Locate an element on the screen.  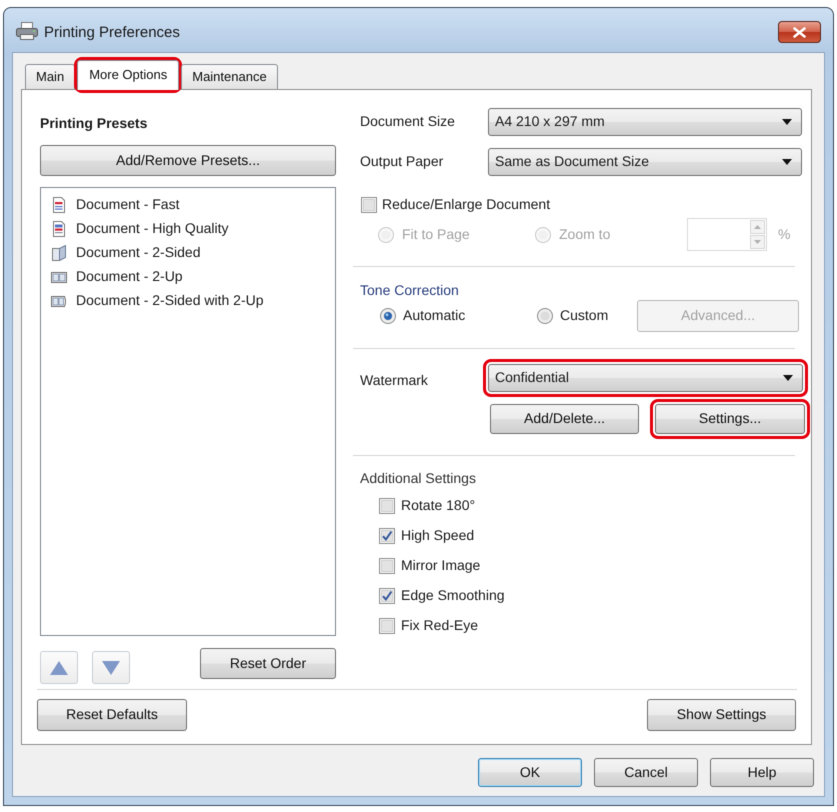
checkbox-label: Edge Smoothing is located at coordinates (453, 596).